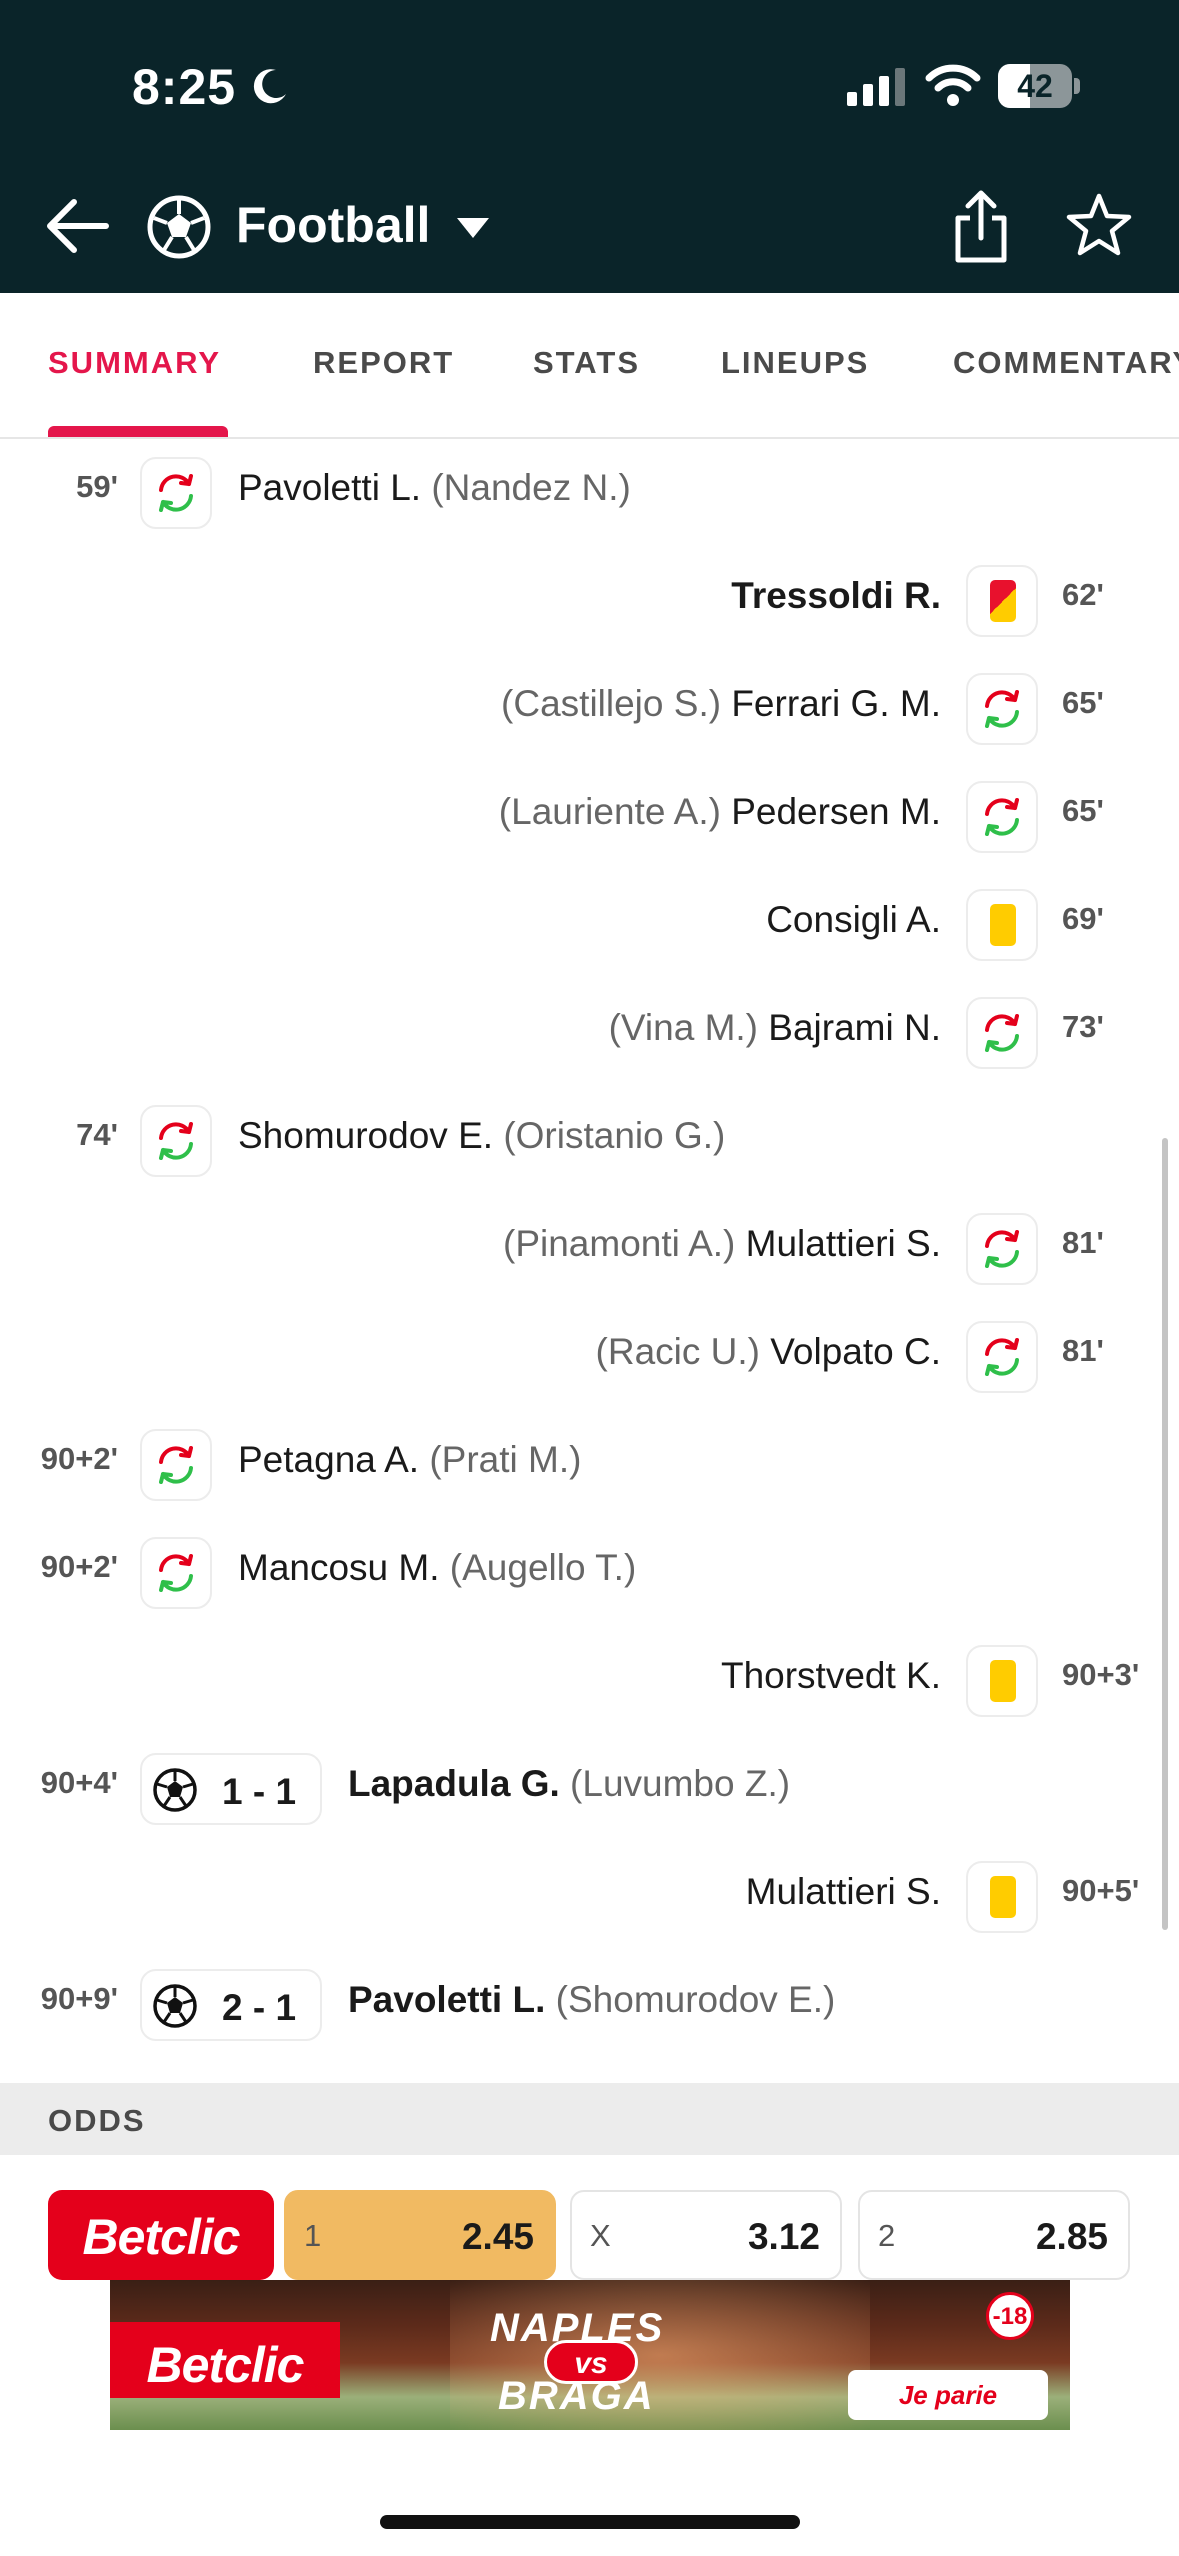 The height and width of the screenshot is (2556, 1179). I want to click on event-row: Mulattieri S. 90+5', so click(589, 1897).